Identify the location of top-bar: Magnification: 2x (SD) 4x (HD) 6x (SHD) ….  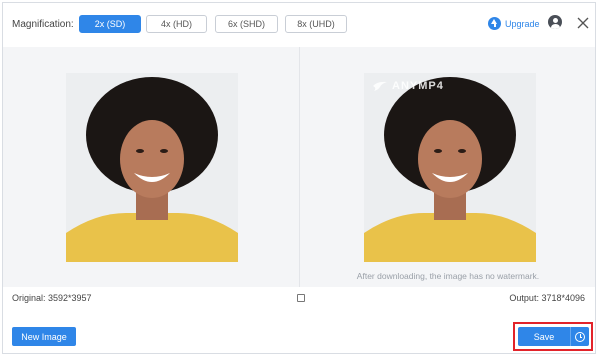
(299, 25).